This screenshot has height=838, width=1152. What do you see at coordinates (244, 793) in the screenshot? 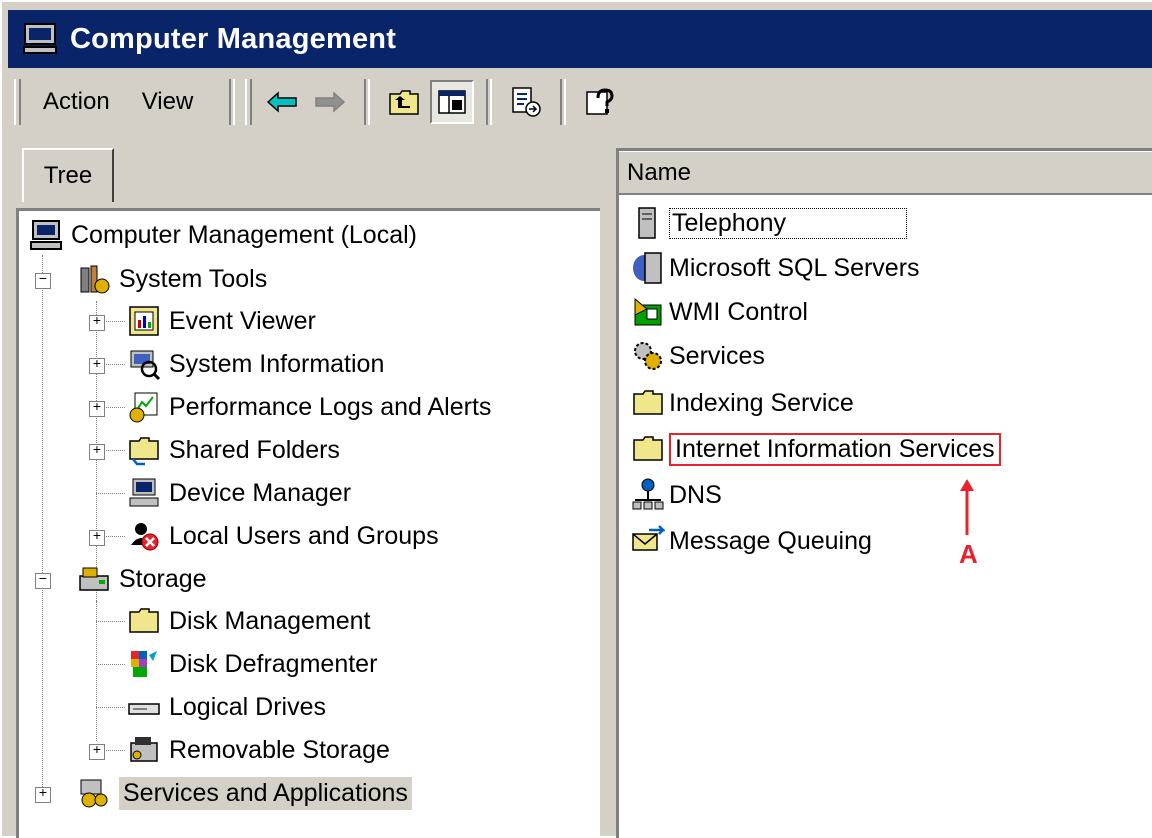
I see `tree-node-services-applications: Services and Applications` at bounding box center [244, 793].